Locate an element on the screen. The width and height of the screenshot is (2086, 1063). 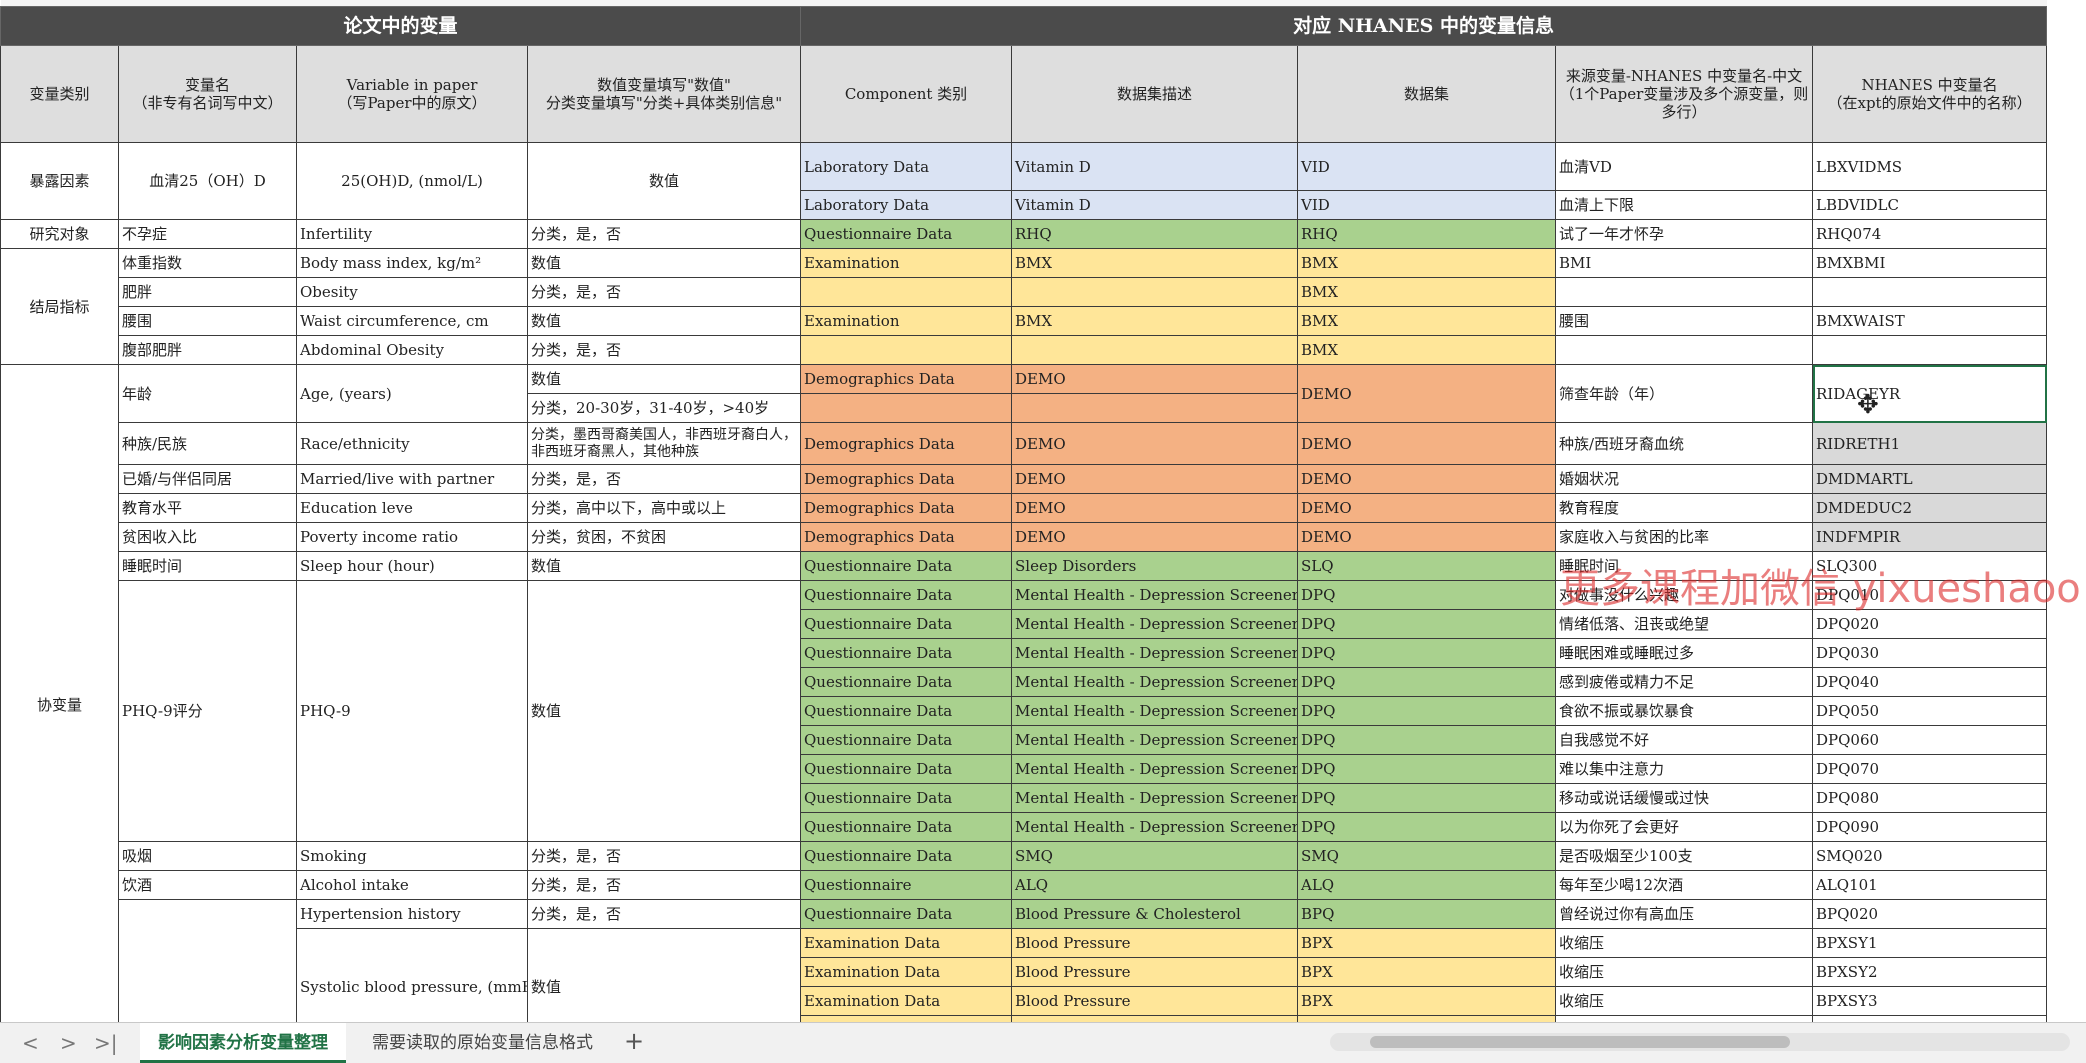
cell: BPXSY2 is located at coordinates (1929, 972).